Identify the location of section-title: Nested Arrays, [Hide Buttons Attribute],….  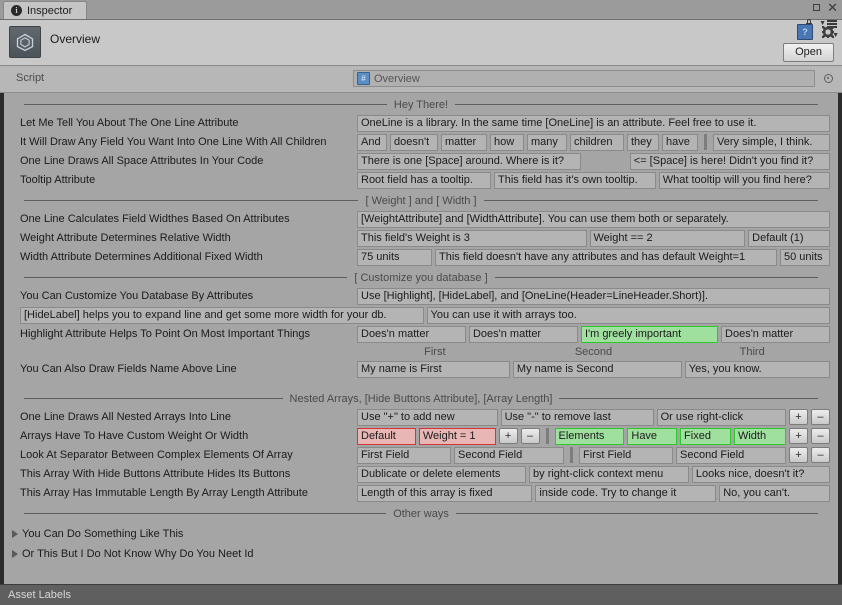
(421, 398).